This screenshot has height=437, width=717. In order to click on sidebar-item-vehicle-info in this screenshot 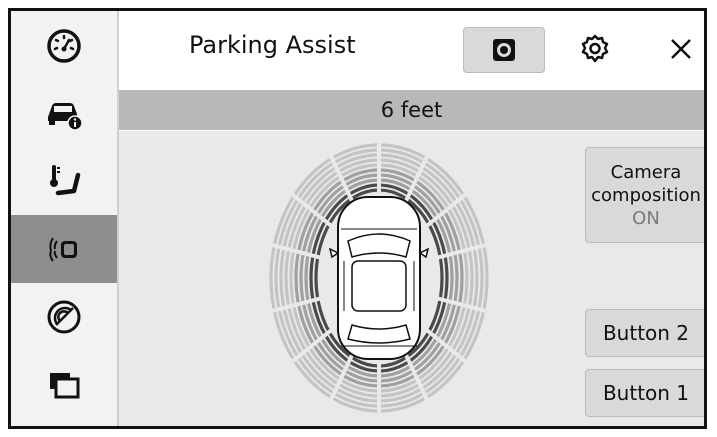, I will do `click(64, 113)`.